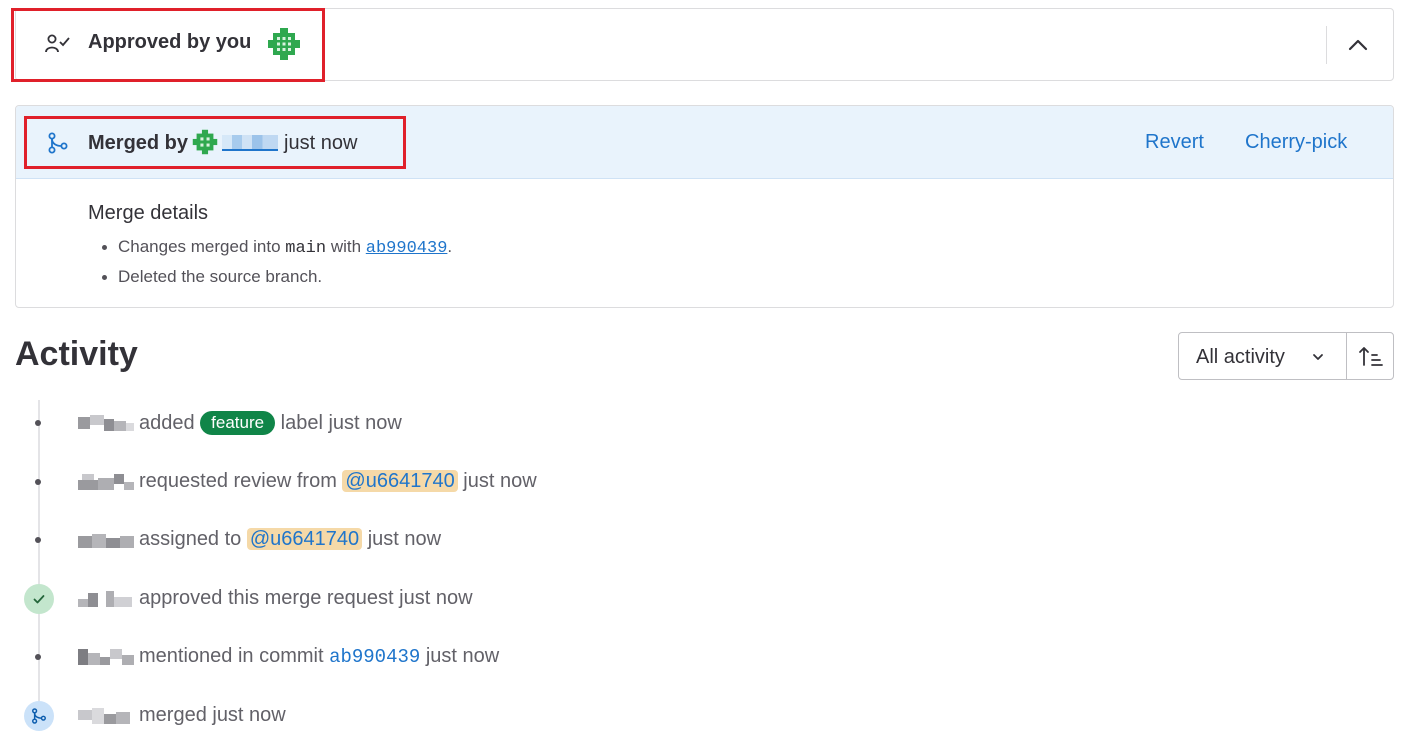 The height and width of the screenshot is (755, 1404). What do you see at coordinates (1240, 357) in the screenshot?
I see `activity-filter-label: All activity` at bounding box center [1240, 357].